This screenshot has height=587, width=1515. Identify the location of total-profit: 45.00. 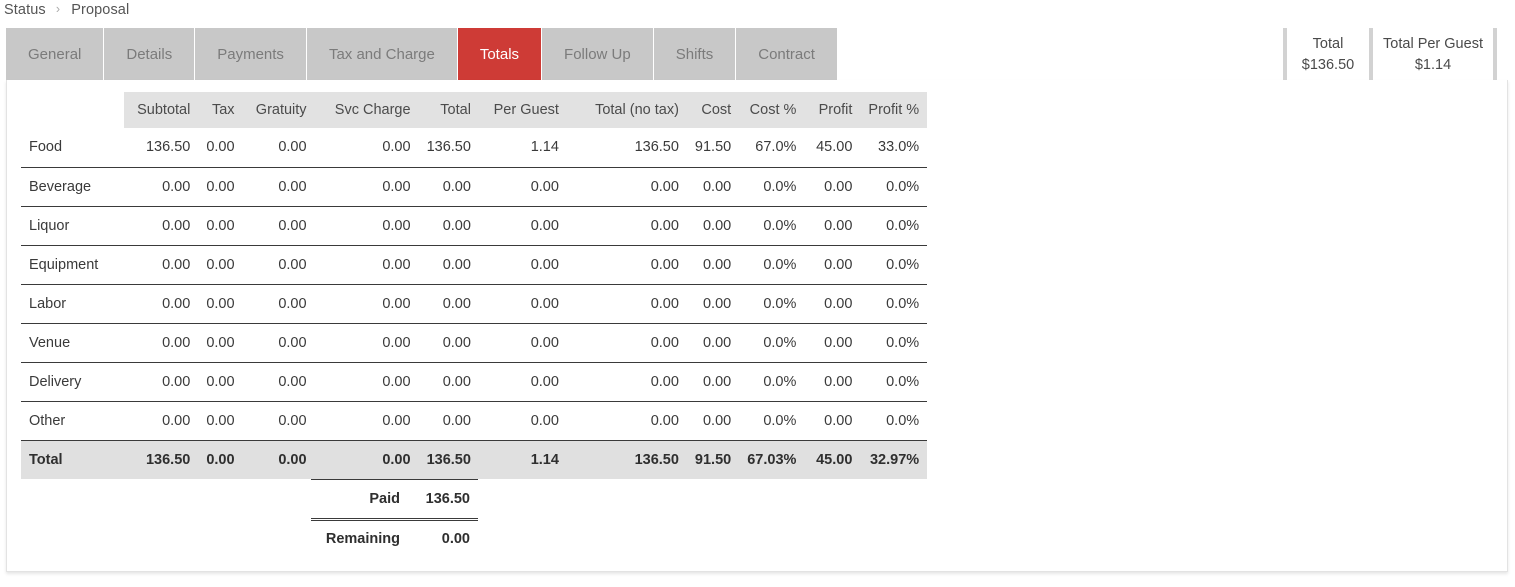
(832, 459).